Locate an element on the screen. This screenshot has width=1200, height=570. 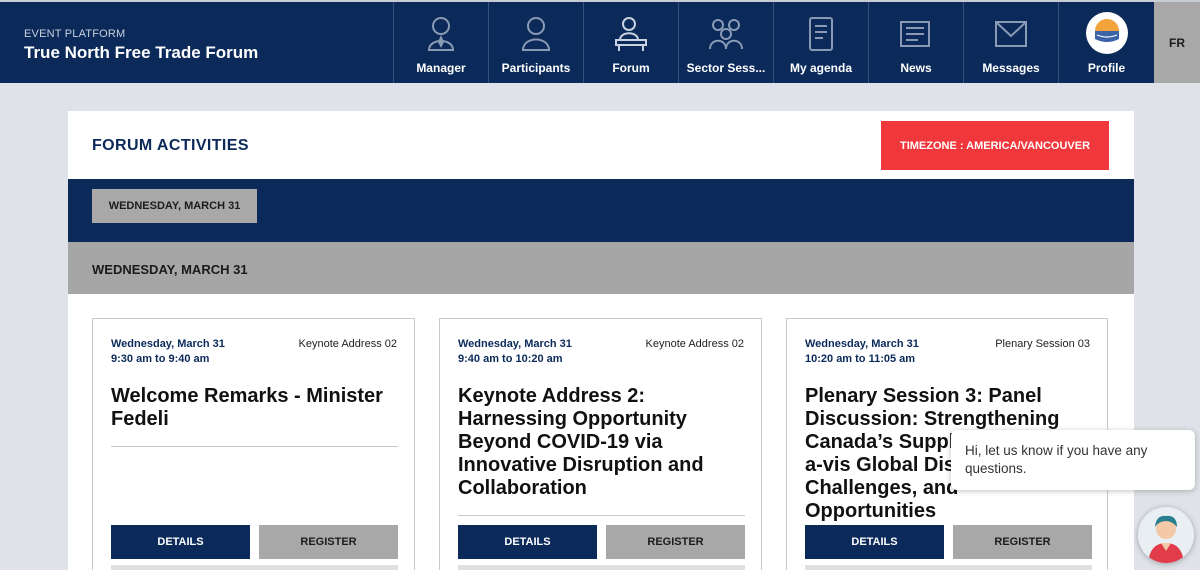
profile-logo is located at coordinates (1106, 33).